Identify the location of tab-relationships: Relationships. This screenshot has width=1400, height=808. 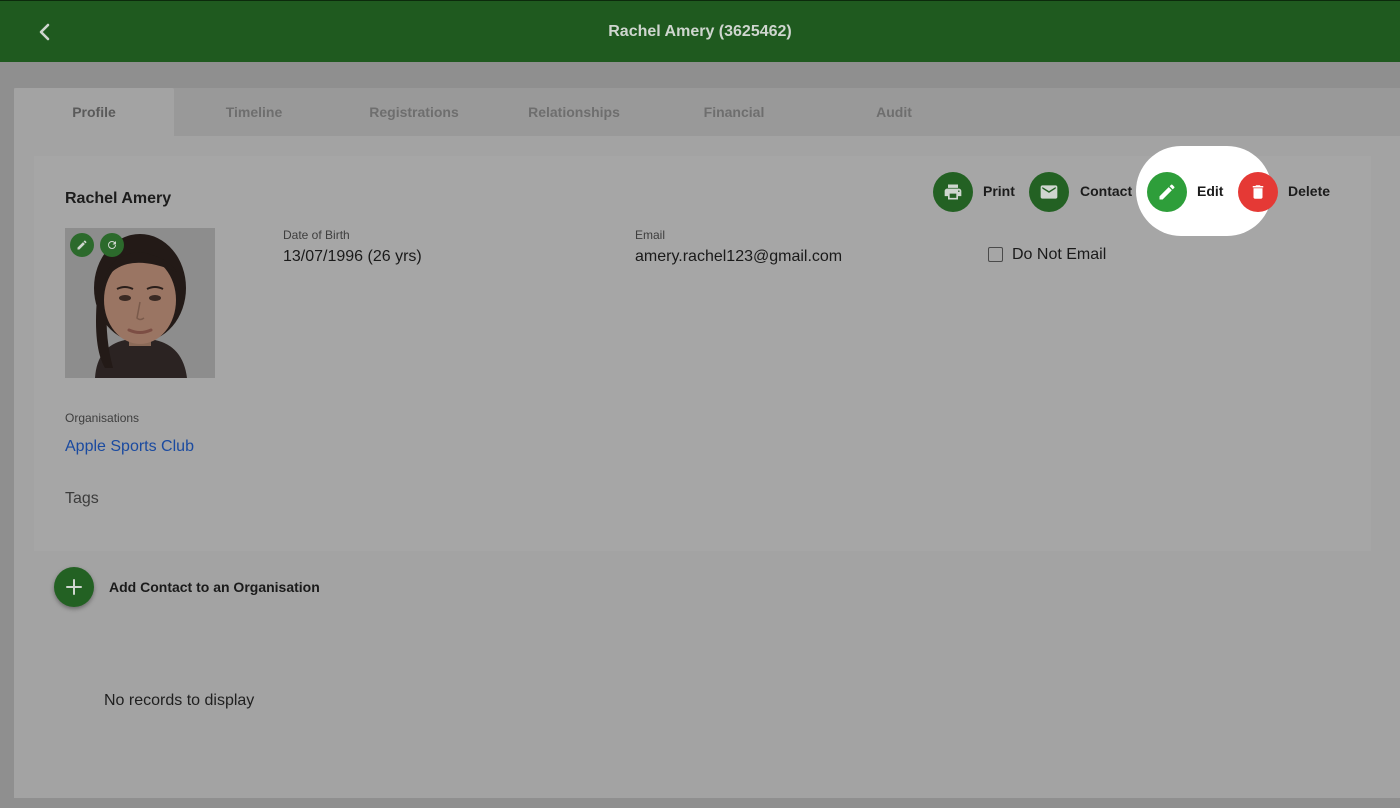
(574, 112).